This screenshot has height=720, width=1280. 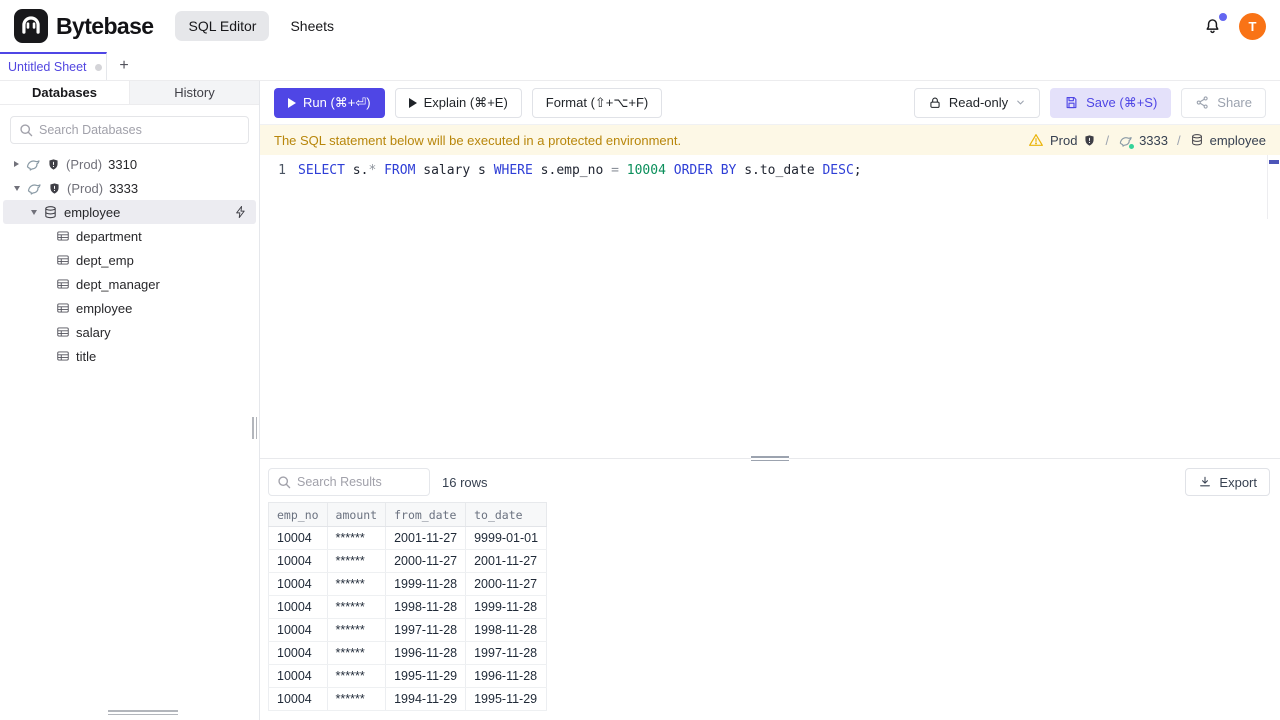 What do you see at coordinates (105, 260) in the screenshot?
I see `table-name-label: dept_emp` at bounding box center [105, 260].